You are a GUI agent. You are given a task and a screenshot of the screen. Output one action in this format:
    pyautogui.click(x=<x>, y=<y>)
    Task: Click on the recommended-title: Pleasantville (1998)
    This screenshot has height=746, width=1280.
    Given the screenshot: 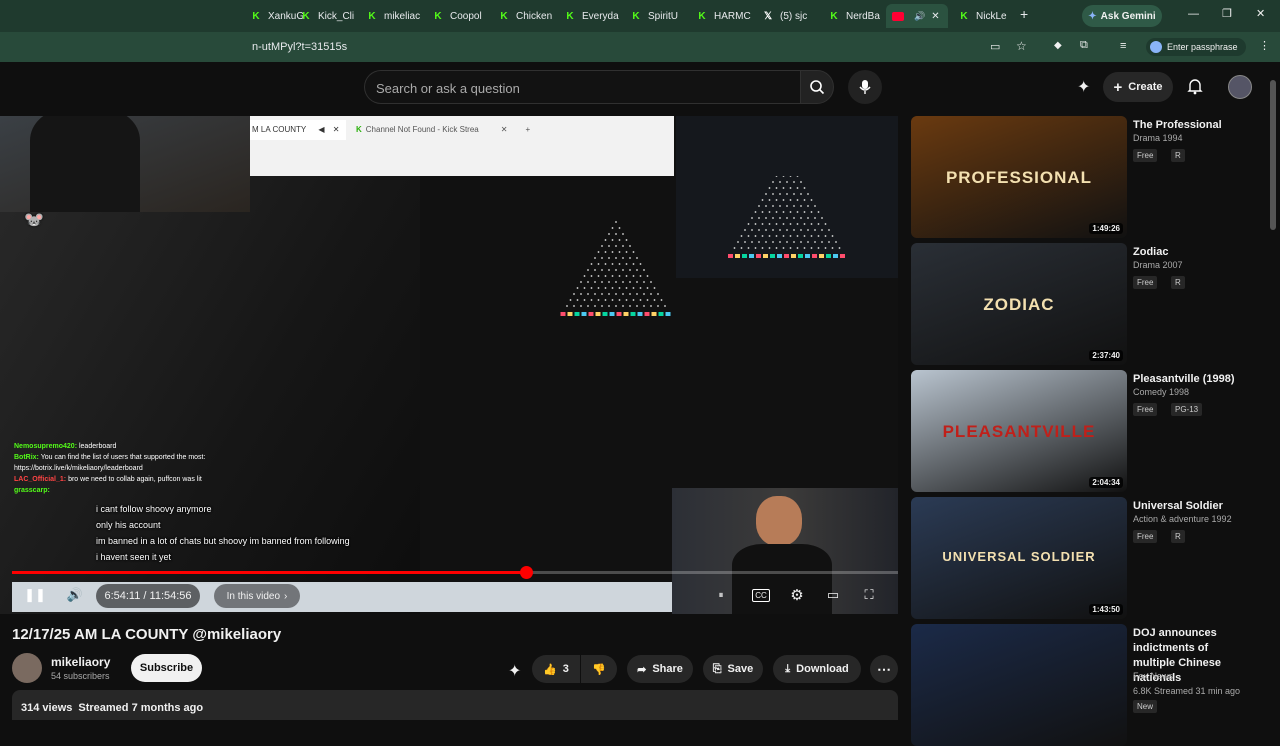 What is the action you would take?
    pyautogui.click(x=1193, y=379)
    